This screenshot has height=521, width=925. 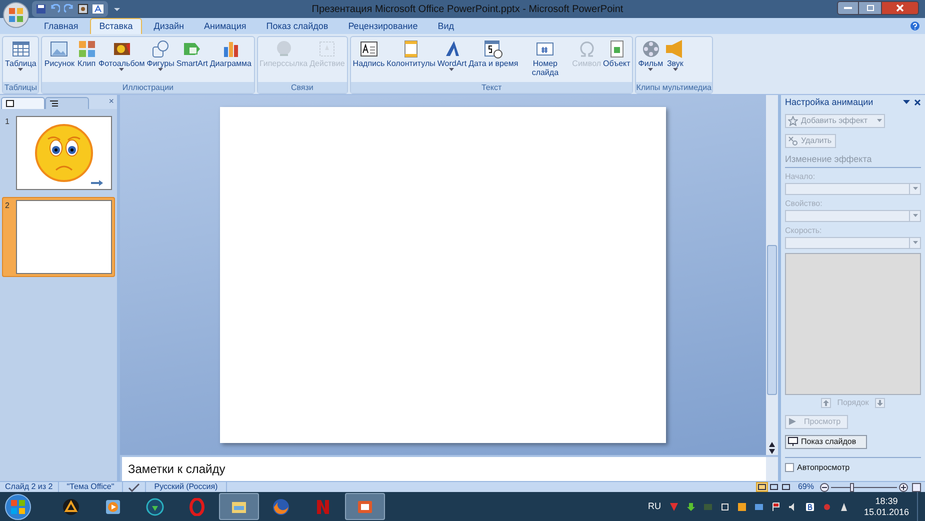 What do you see at coordinates (467, 9) in the screenshot?
I see `window-title: Презентация Microsoft Office PowerPoint.pptx - Microsoft PowerPoint` at bounding box center [467, 9].